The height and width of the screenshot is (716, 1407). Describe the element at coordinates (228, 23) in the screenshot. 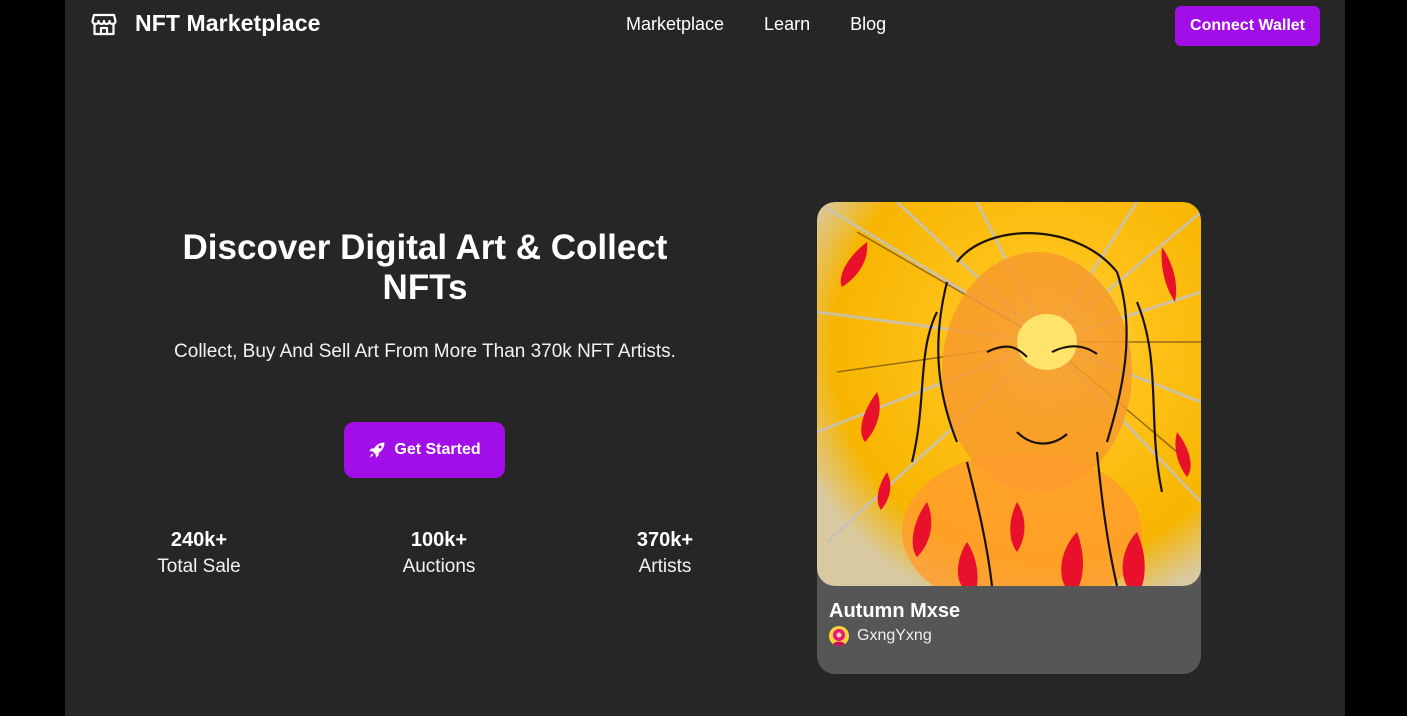

I see `brand-name: NFT Marketplace` at that location.